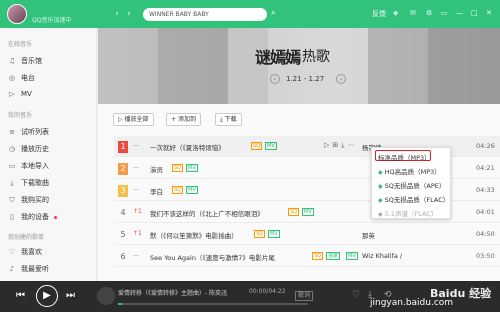 This screenshot has width=500, height=312. I want to click on quality-hq-mp3: ◆ HQ高品质（MP3）, so click(409, 171).